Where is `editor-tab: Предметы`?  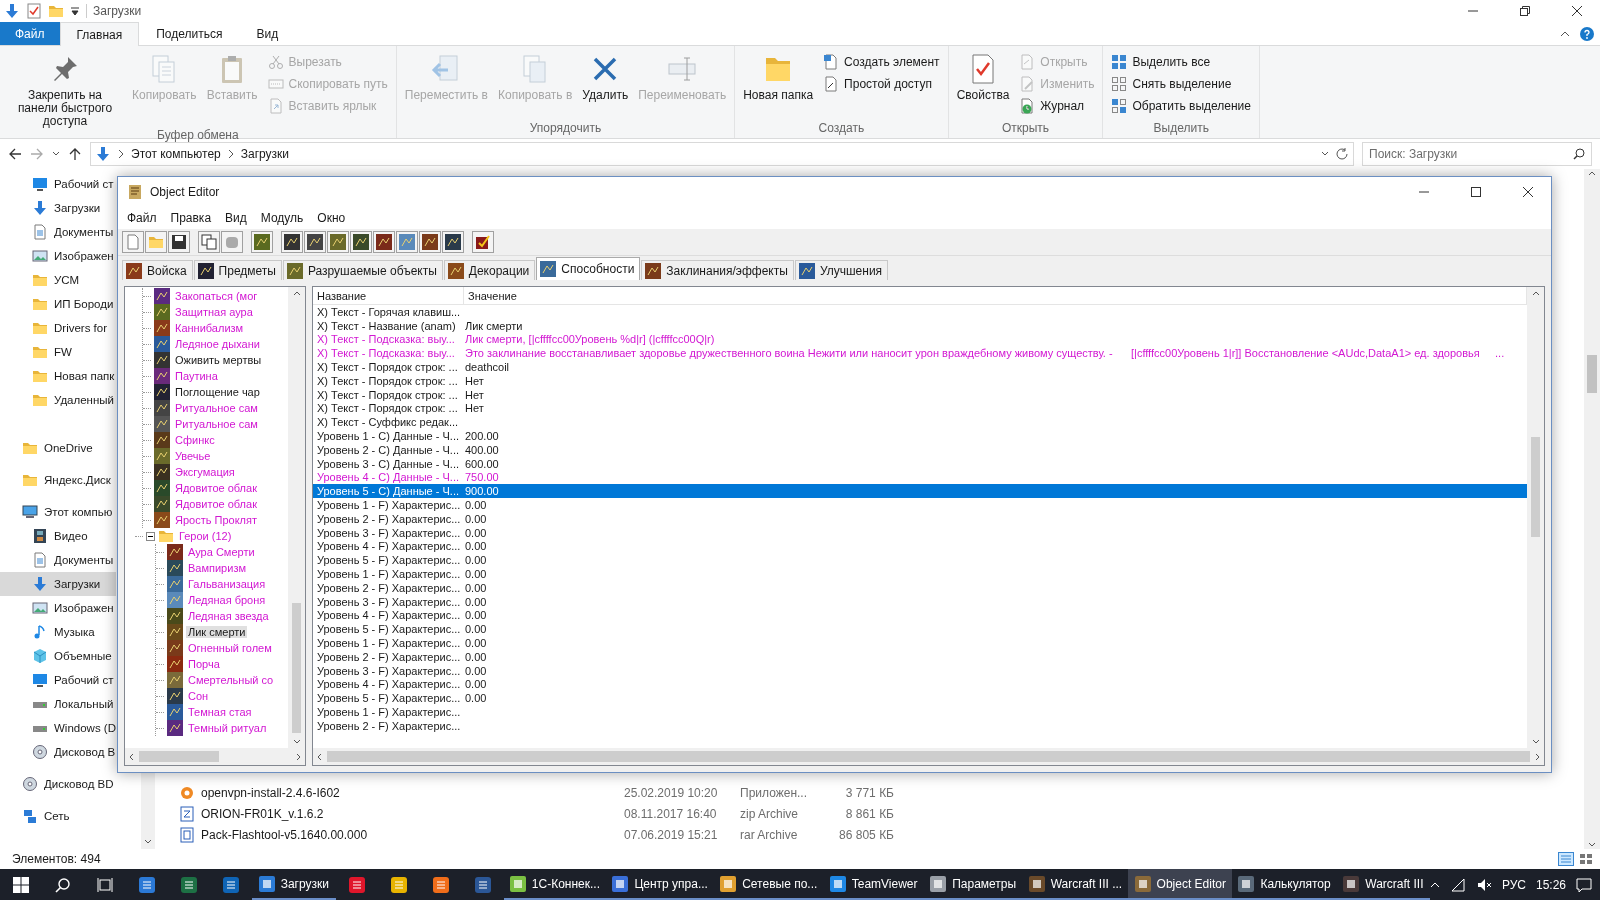
editor-tab: Предметы is located at coordinates (237, 270).